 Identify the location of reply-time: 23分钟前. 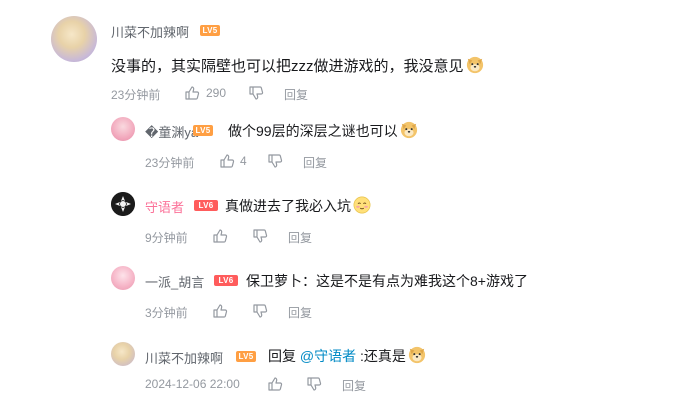
(170, 163).